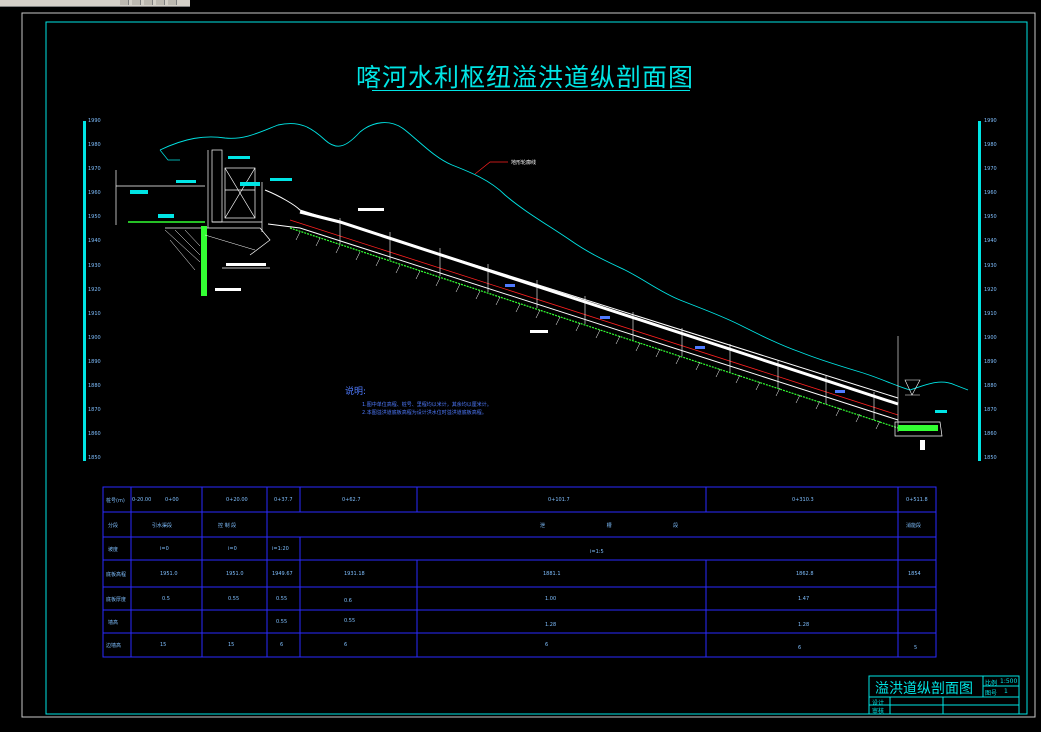 The width and height of the screenshot is (1041, 732). What do you see at coordinates (282, 574) in the screenshot?
I see `table-cell: 1949.67` at bounding box center [282, 574].